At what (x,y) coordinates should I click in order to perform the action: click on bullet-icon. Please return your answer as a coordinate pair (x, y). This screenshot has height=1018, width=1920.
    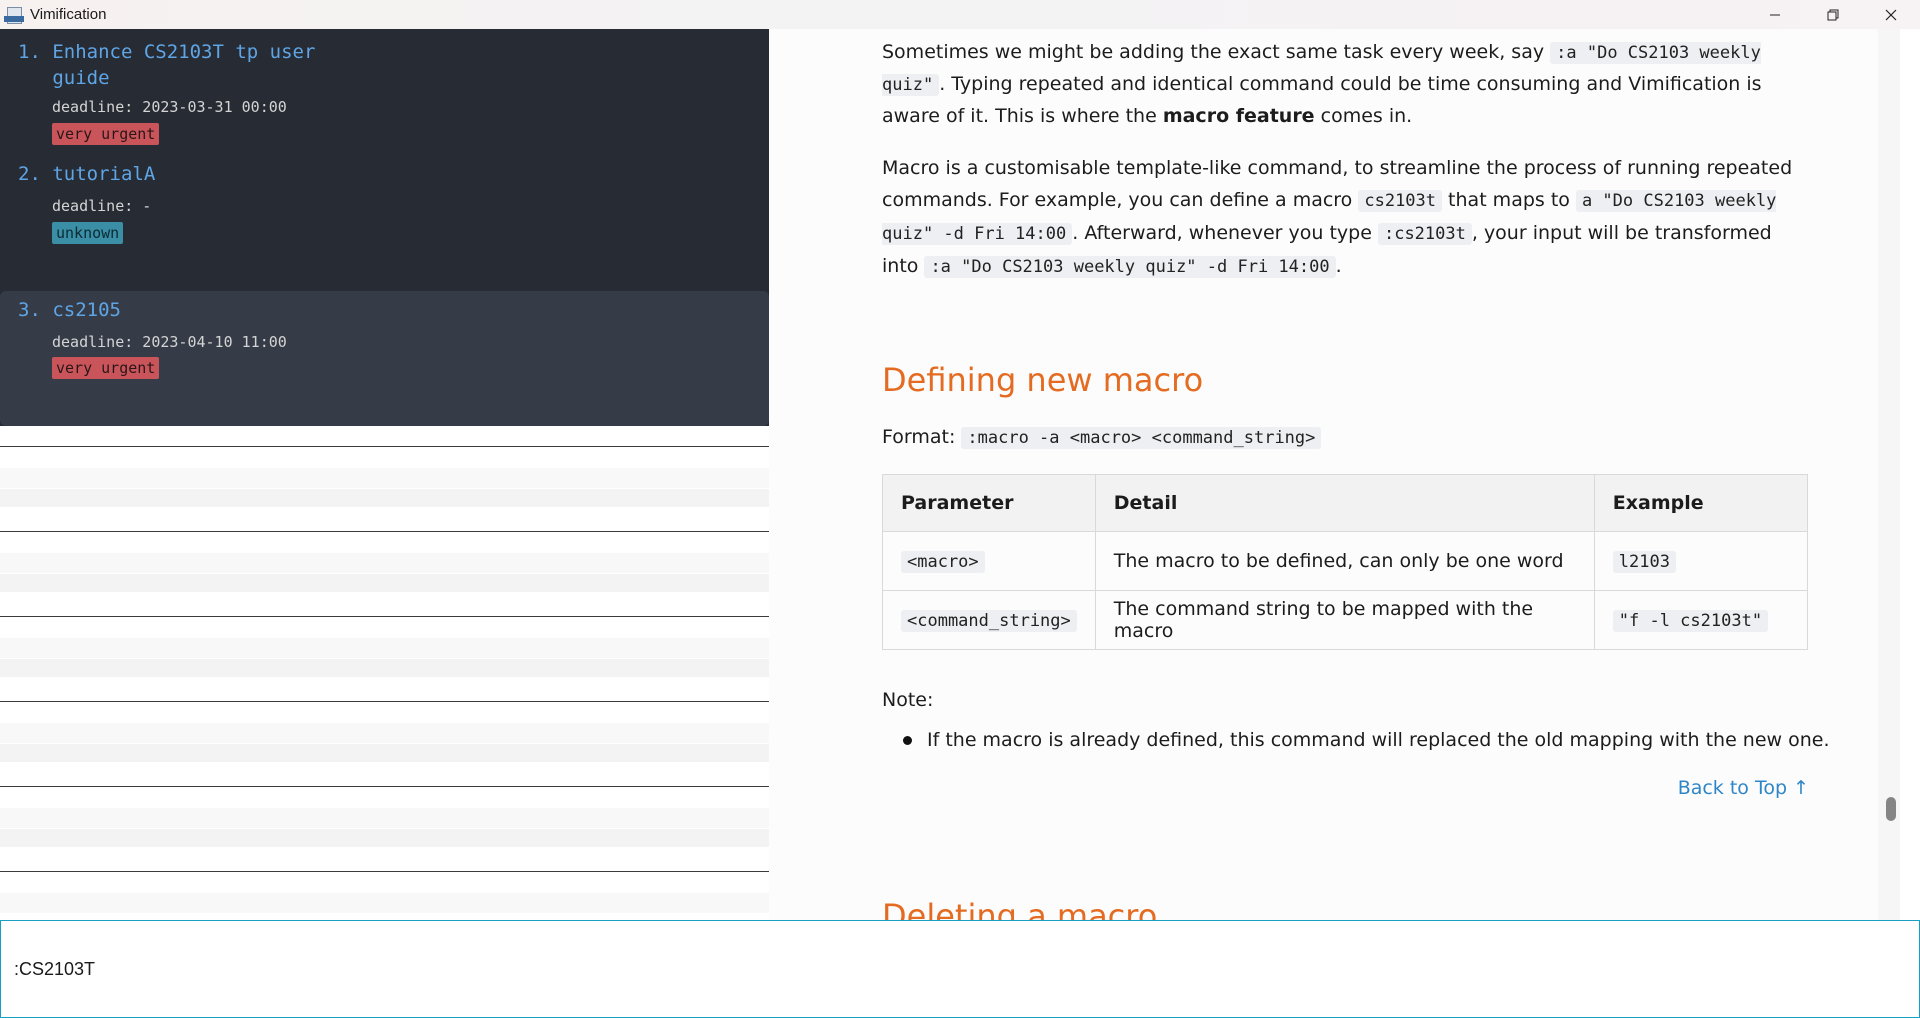
    Looking at the image, I should click on (907, 740).